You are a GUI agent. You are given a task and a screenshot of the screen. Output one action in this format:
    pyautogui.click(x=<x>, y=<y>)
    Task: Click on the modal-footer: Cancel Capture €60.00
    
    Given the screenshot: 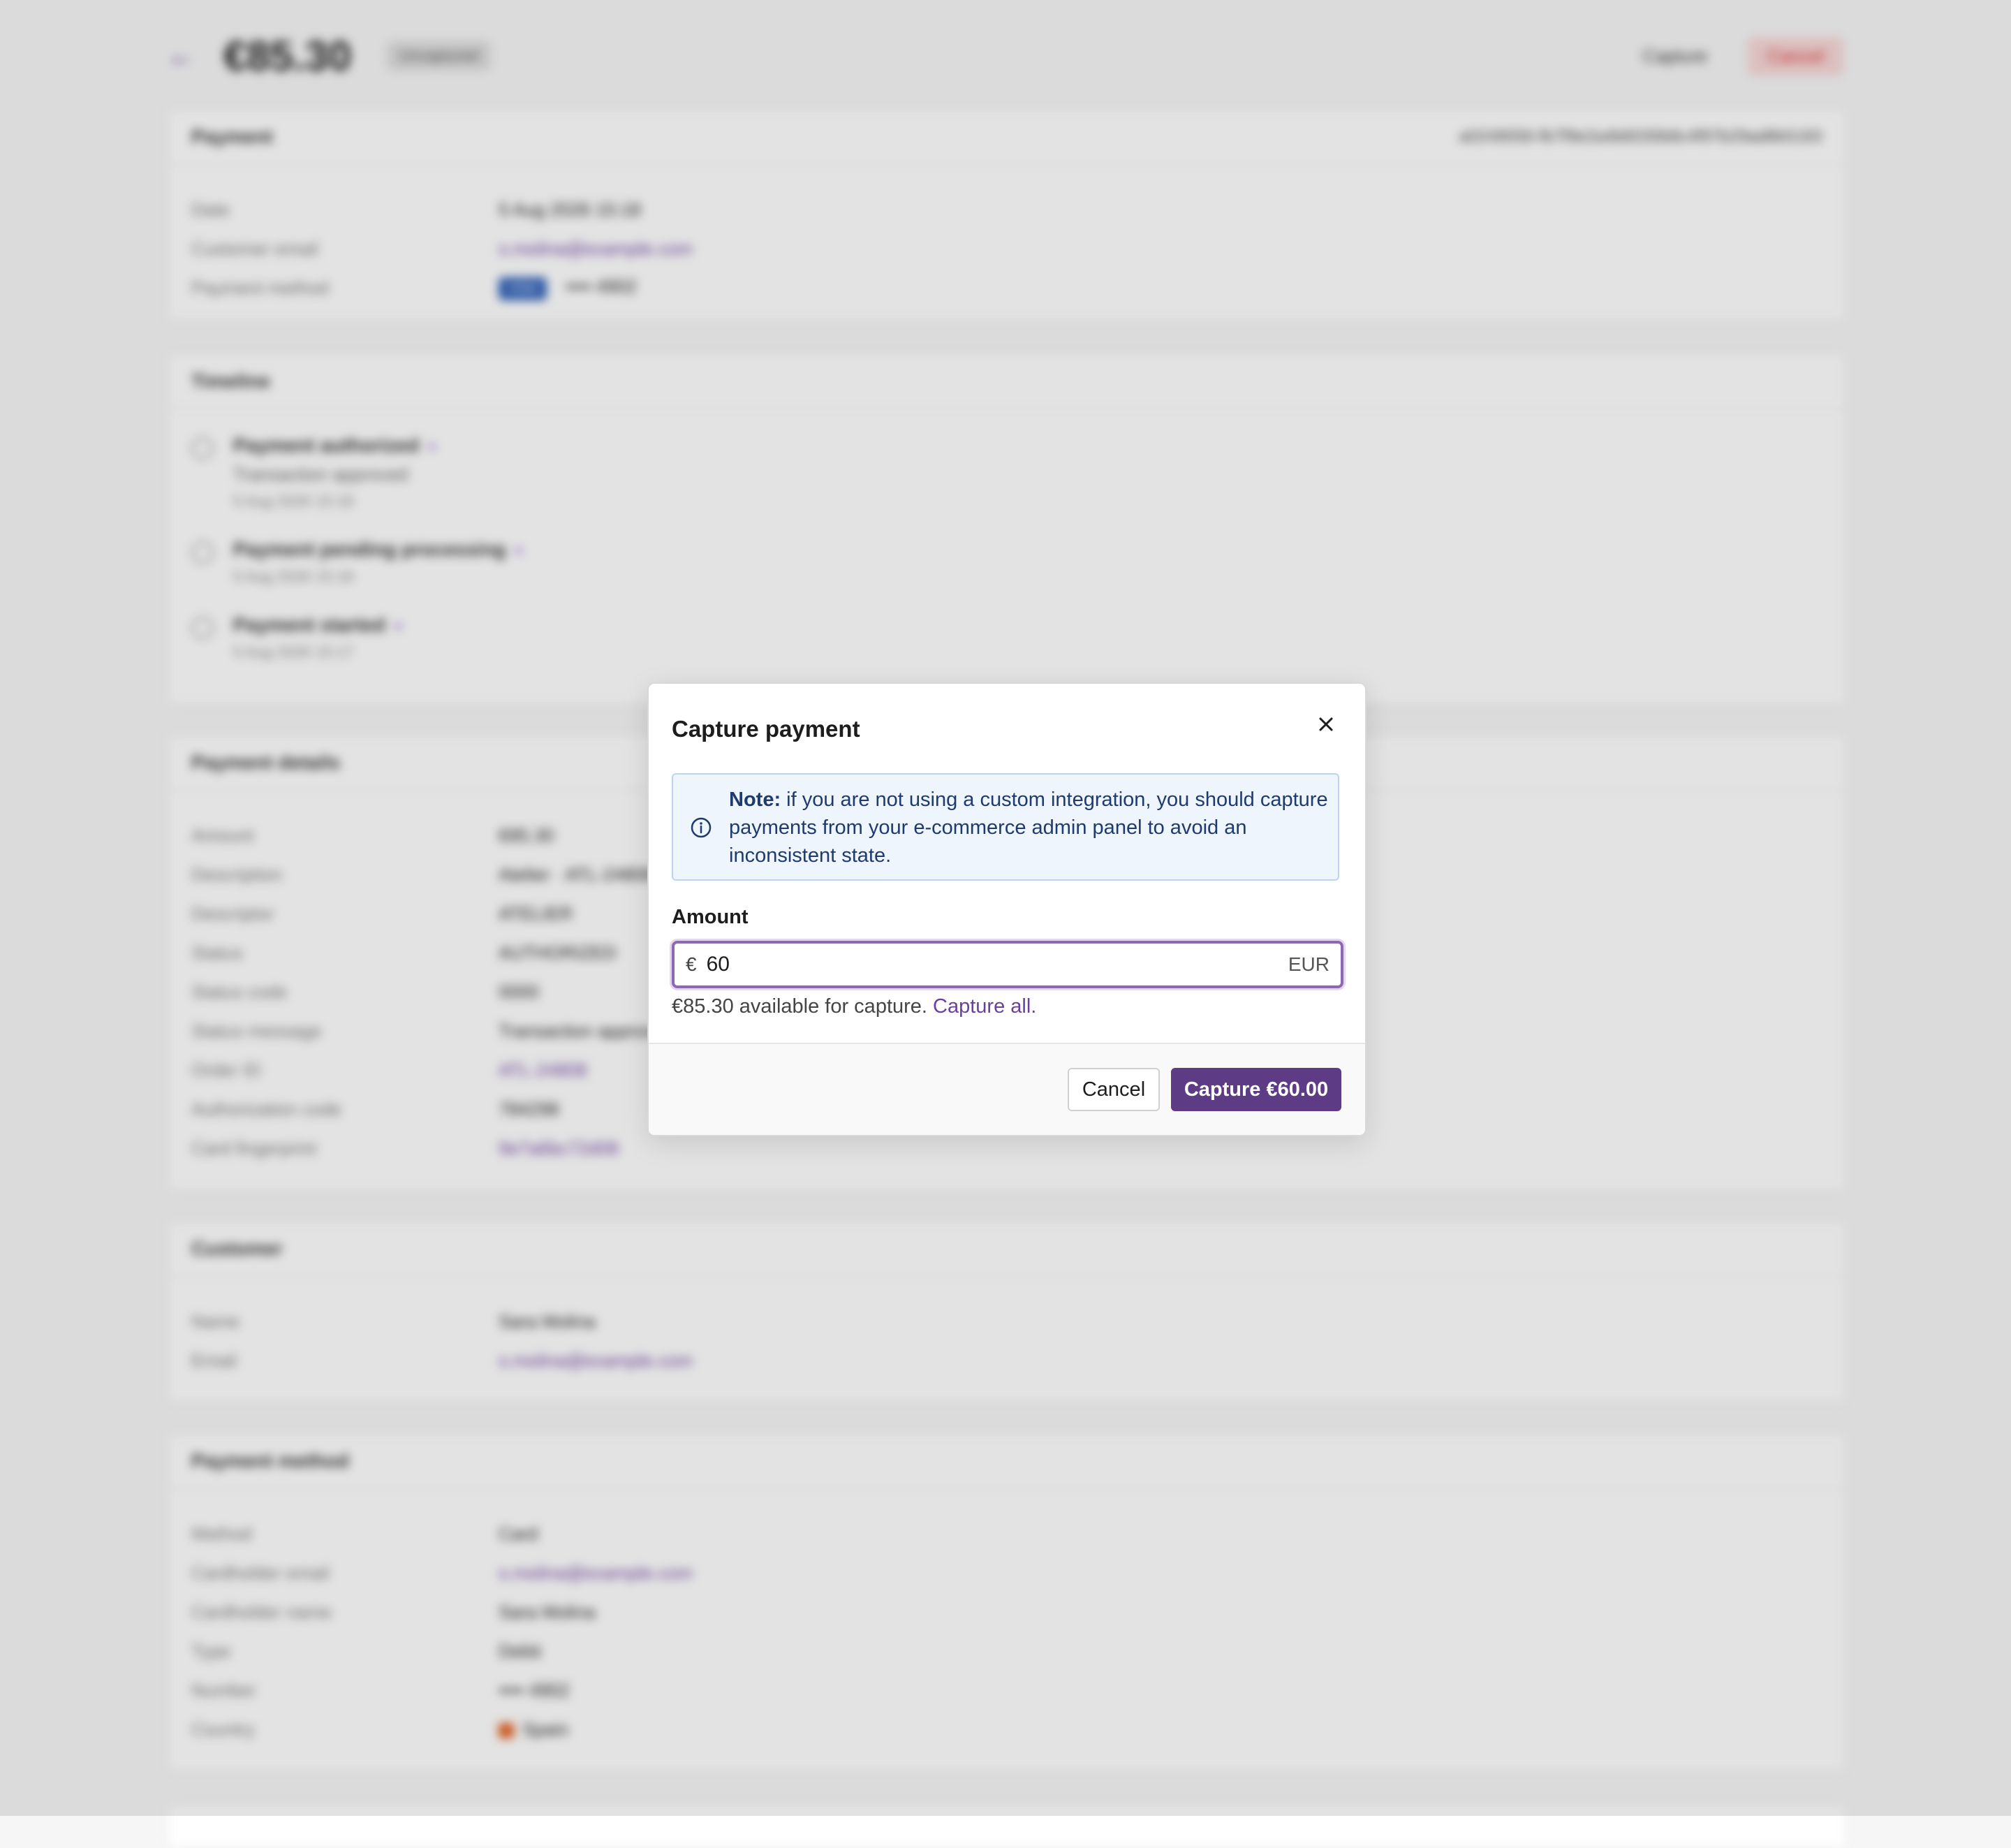 What is the action you would take?
    pyautogui.click(x=1007, y=1089)
    